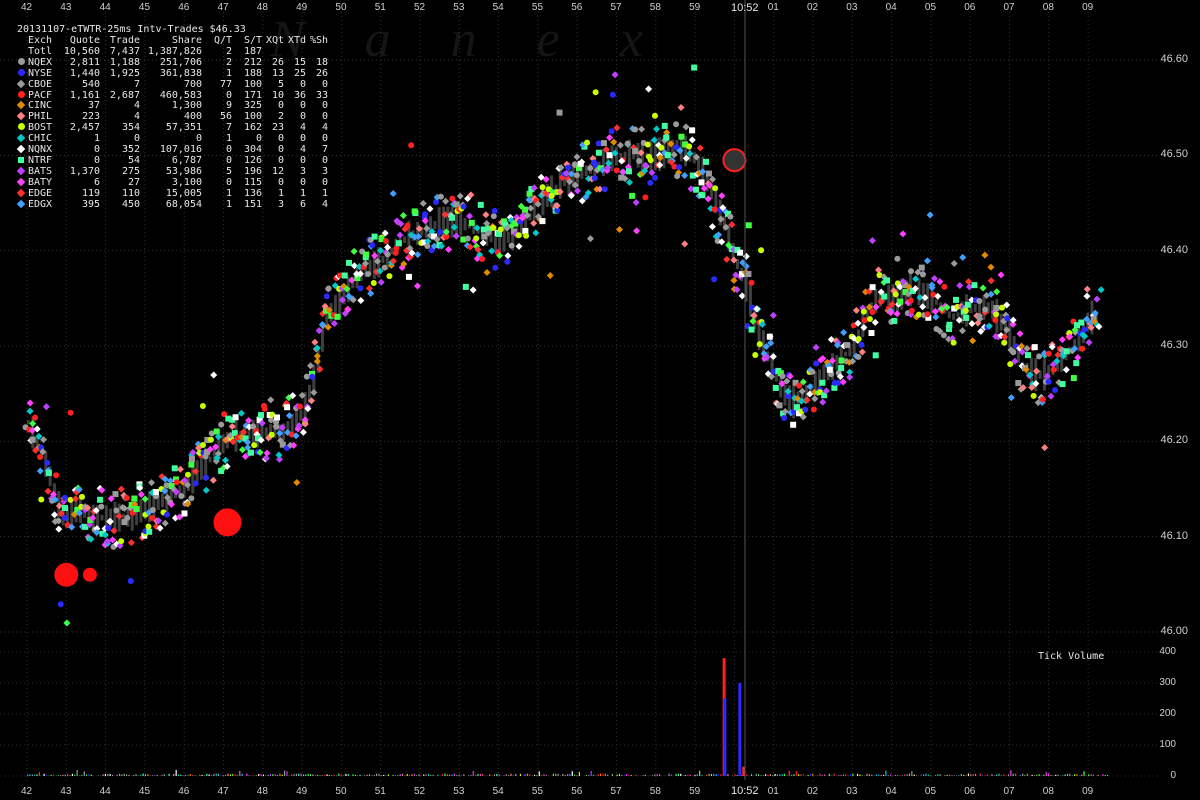  What do you see at coordinates (252, 193) in the screenshot?
I see `legend-cell-st: 136` at bounding box center [252, 193].